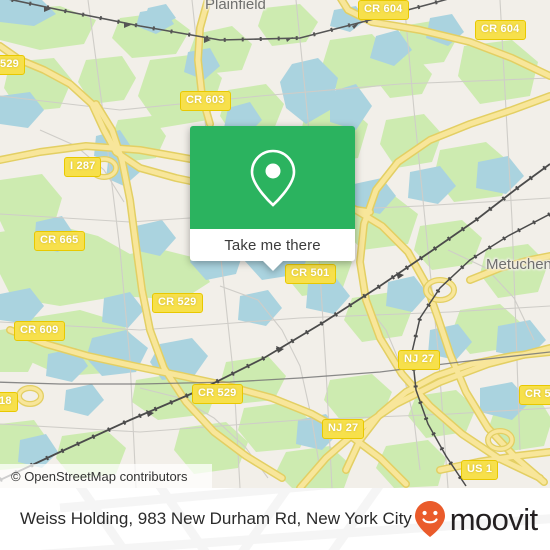 Image resolution: width=550 pixels, height=550 pixels. I want to click on moovit-wordmark: moovit, so click(493, 519).